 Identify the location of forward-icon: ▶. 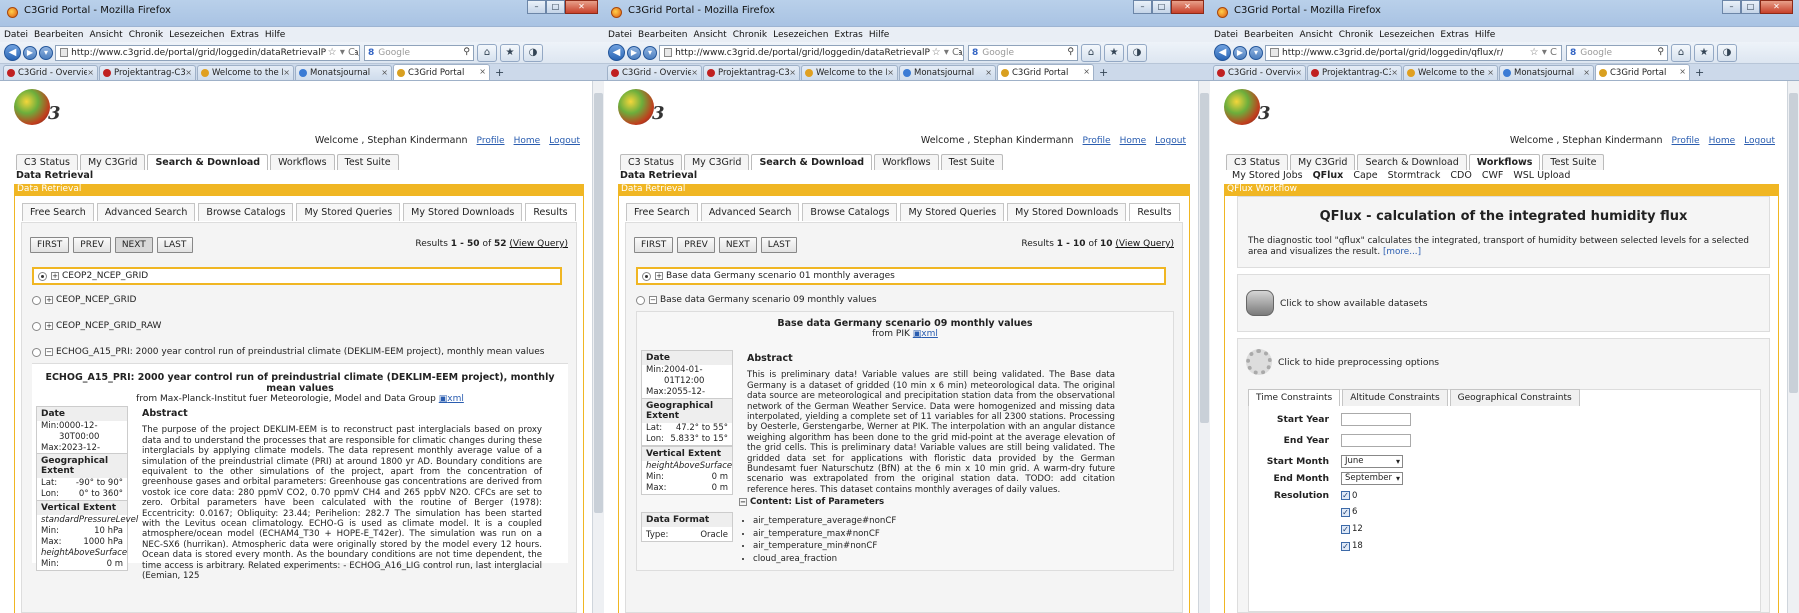
(634, 52).